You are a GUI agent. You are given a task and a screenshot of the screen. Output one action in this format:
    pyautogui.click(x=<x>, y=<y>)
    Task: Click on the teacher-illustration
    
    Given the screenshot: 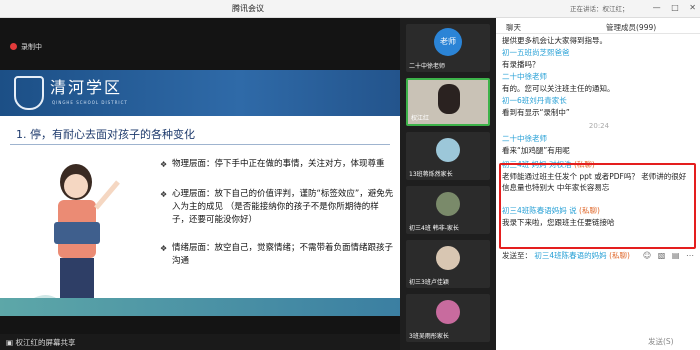 What is the action you would take?
    pyautogui.click(x=69, y=237)
    